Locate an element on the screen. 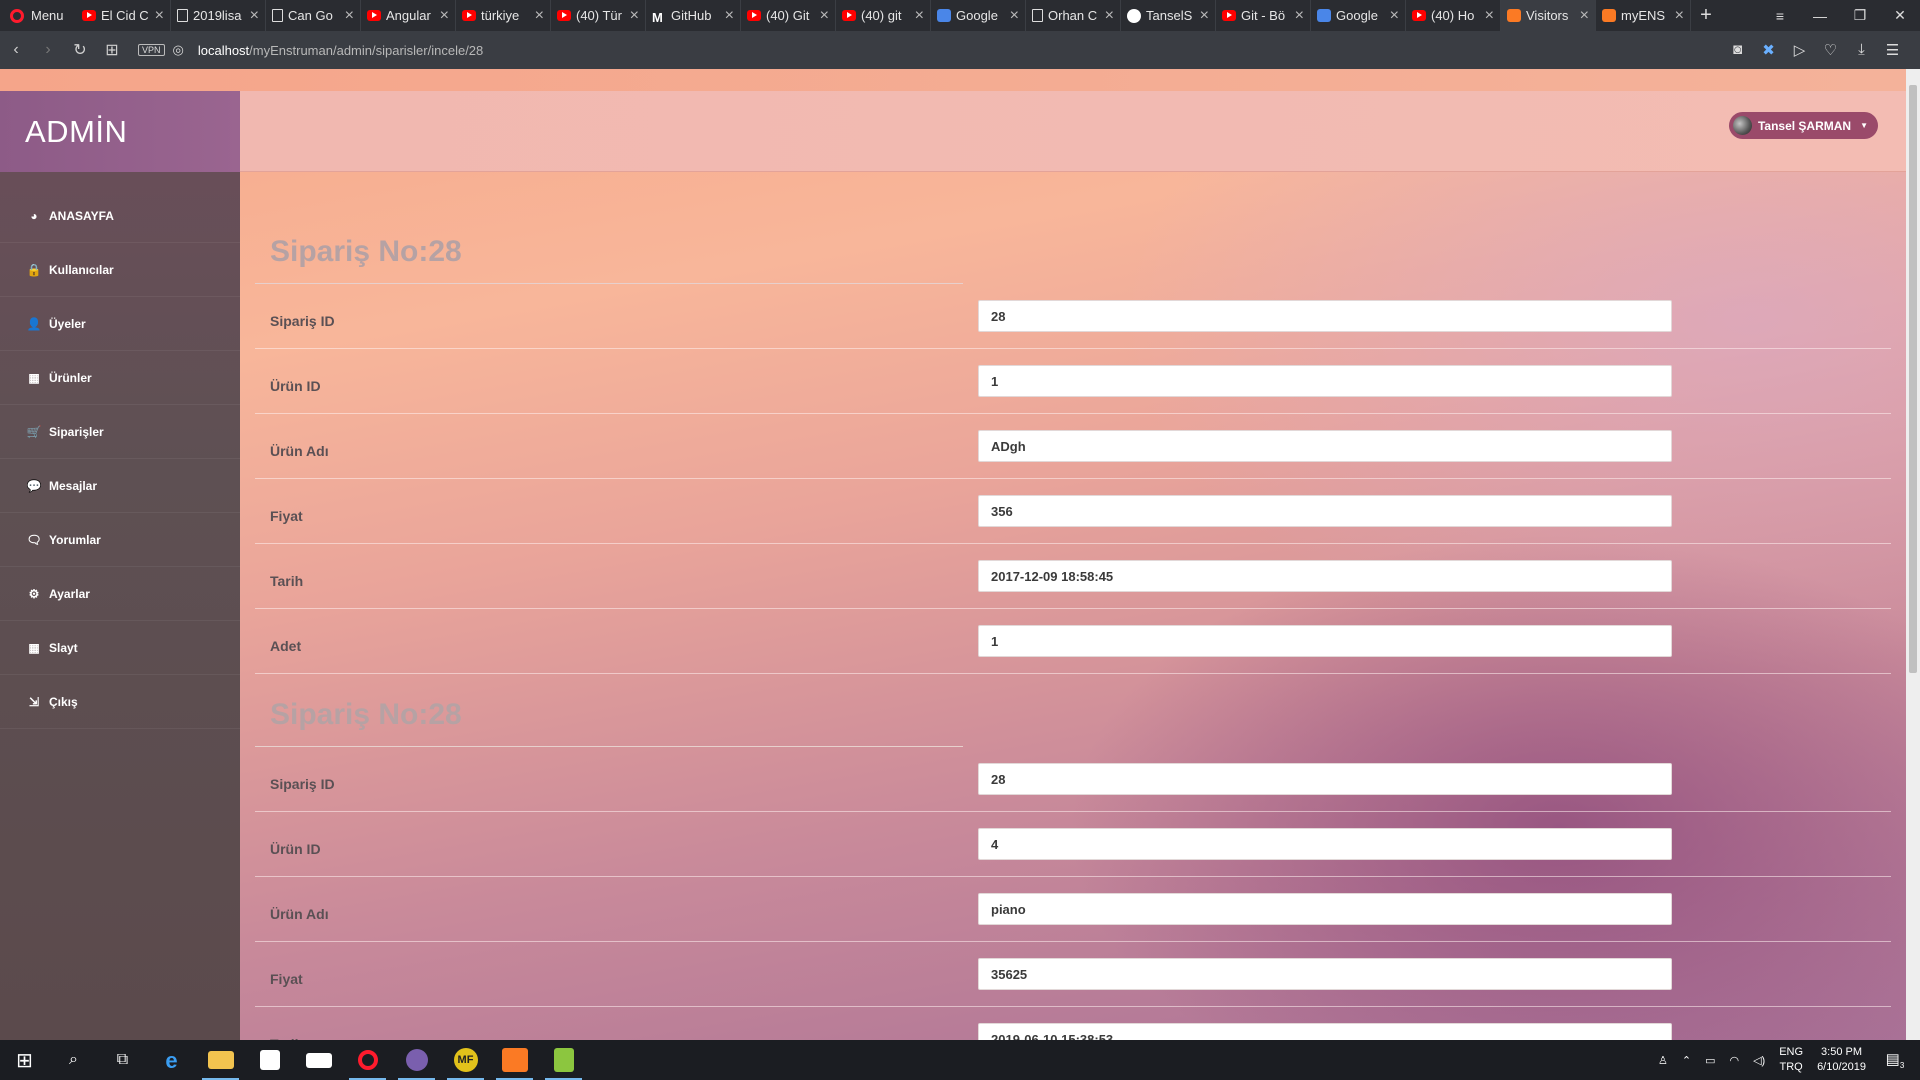  field-value-input: piano is located at coordinates (1325, 909).